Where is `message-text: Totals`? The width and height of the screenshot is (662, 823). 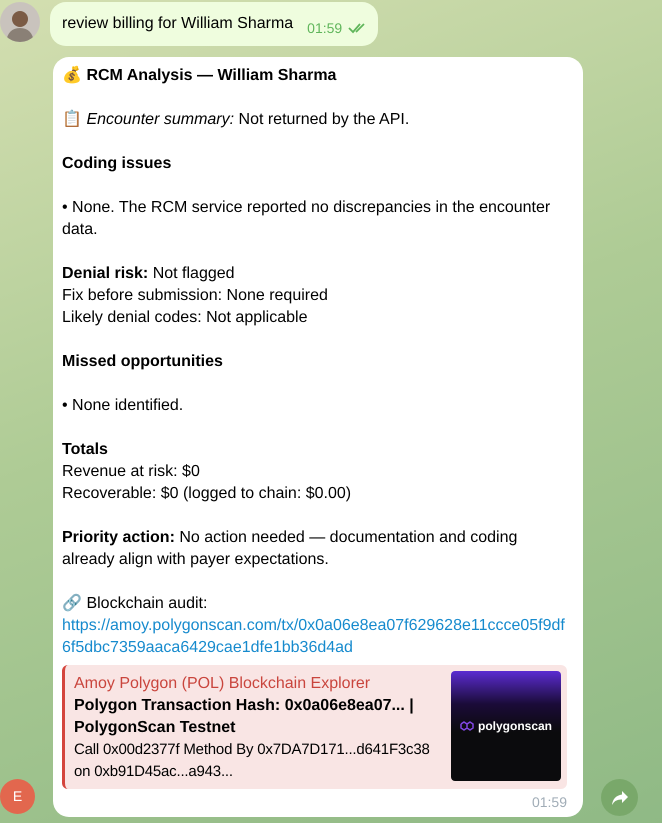 message-text: Totals is located at coordinates (85, 450).